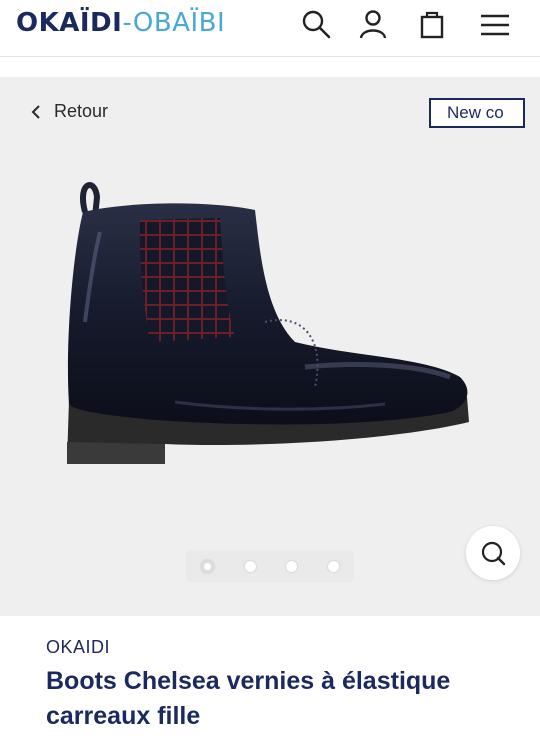 This screenshot has height=752, width=540. I want to click on zoom-icon, so click(493, 553).